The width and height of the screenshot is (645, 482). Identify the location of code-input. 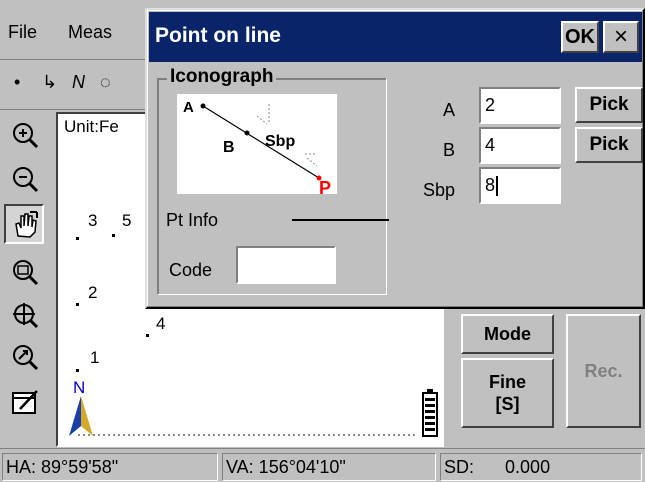
(286, 265).